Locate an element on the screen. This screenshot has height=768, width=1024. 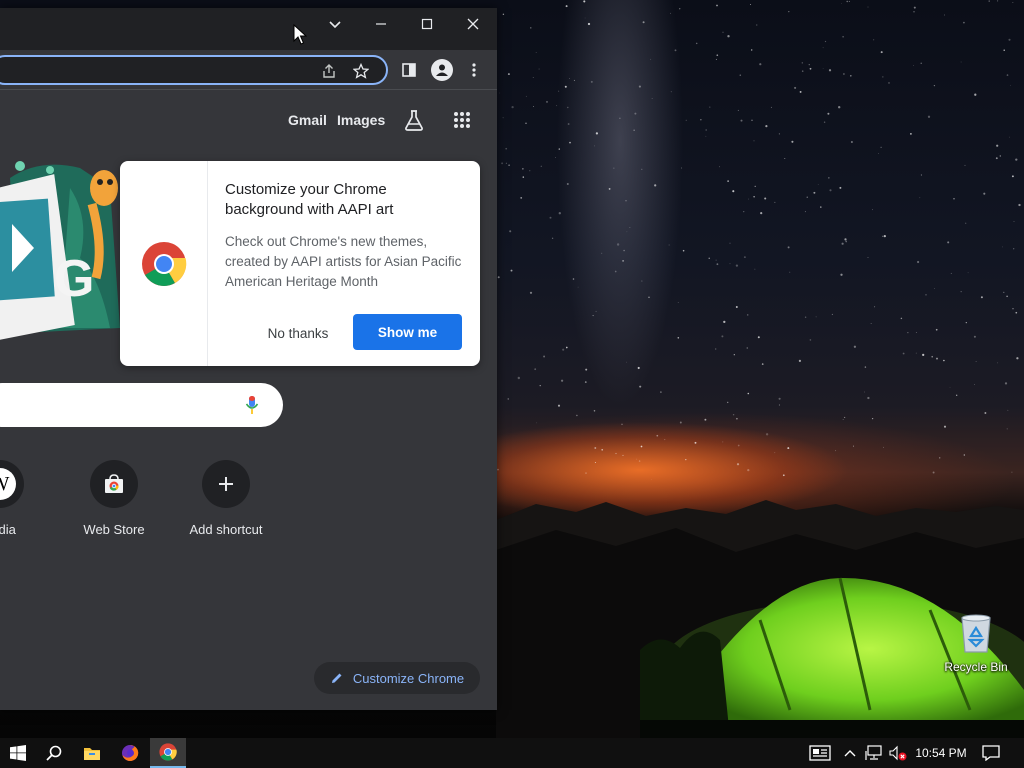
profile-avatar-icon is located at coordinates (442, 70).